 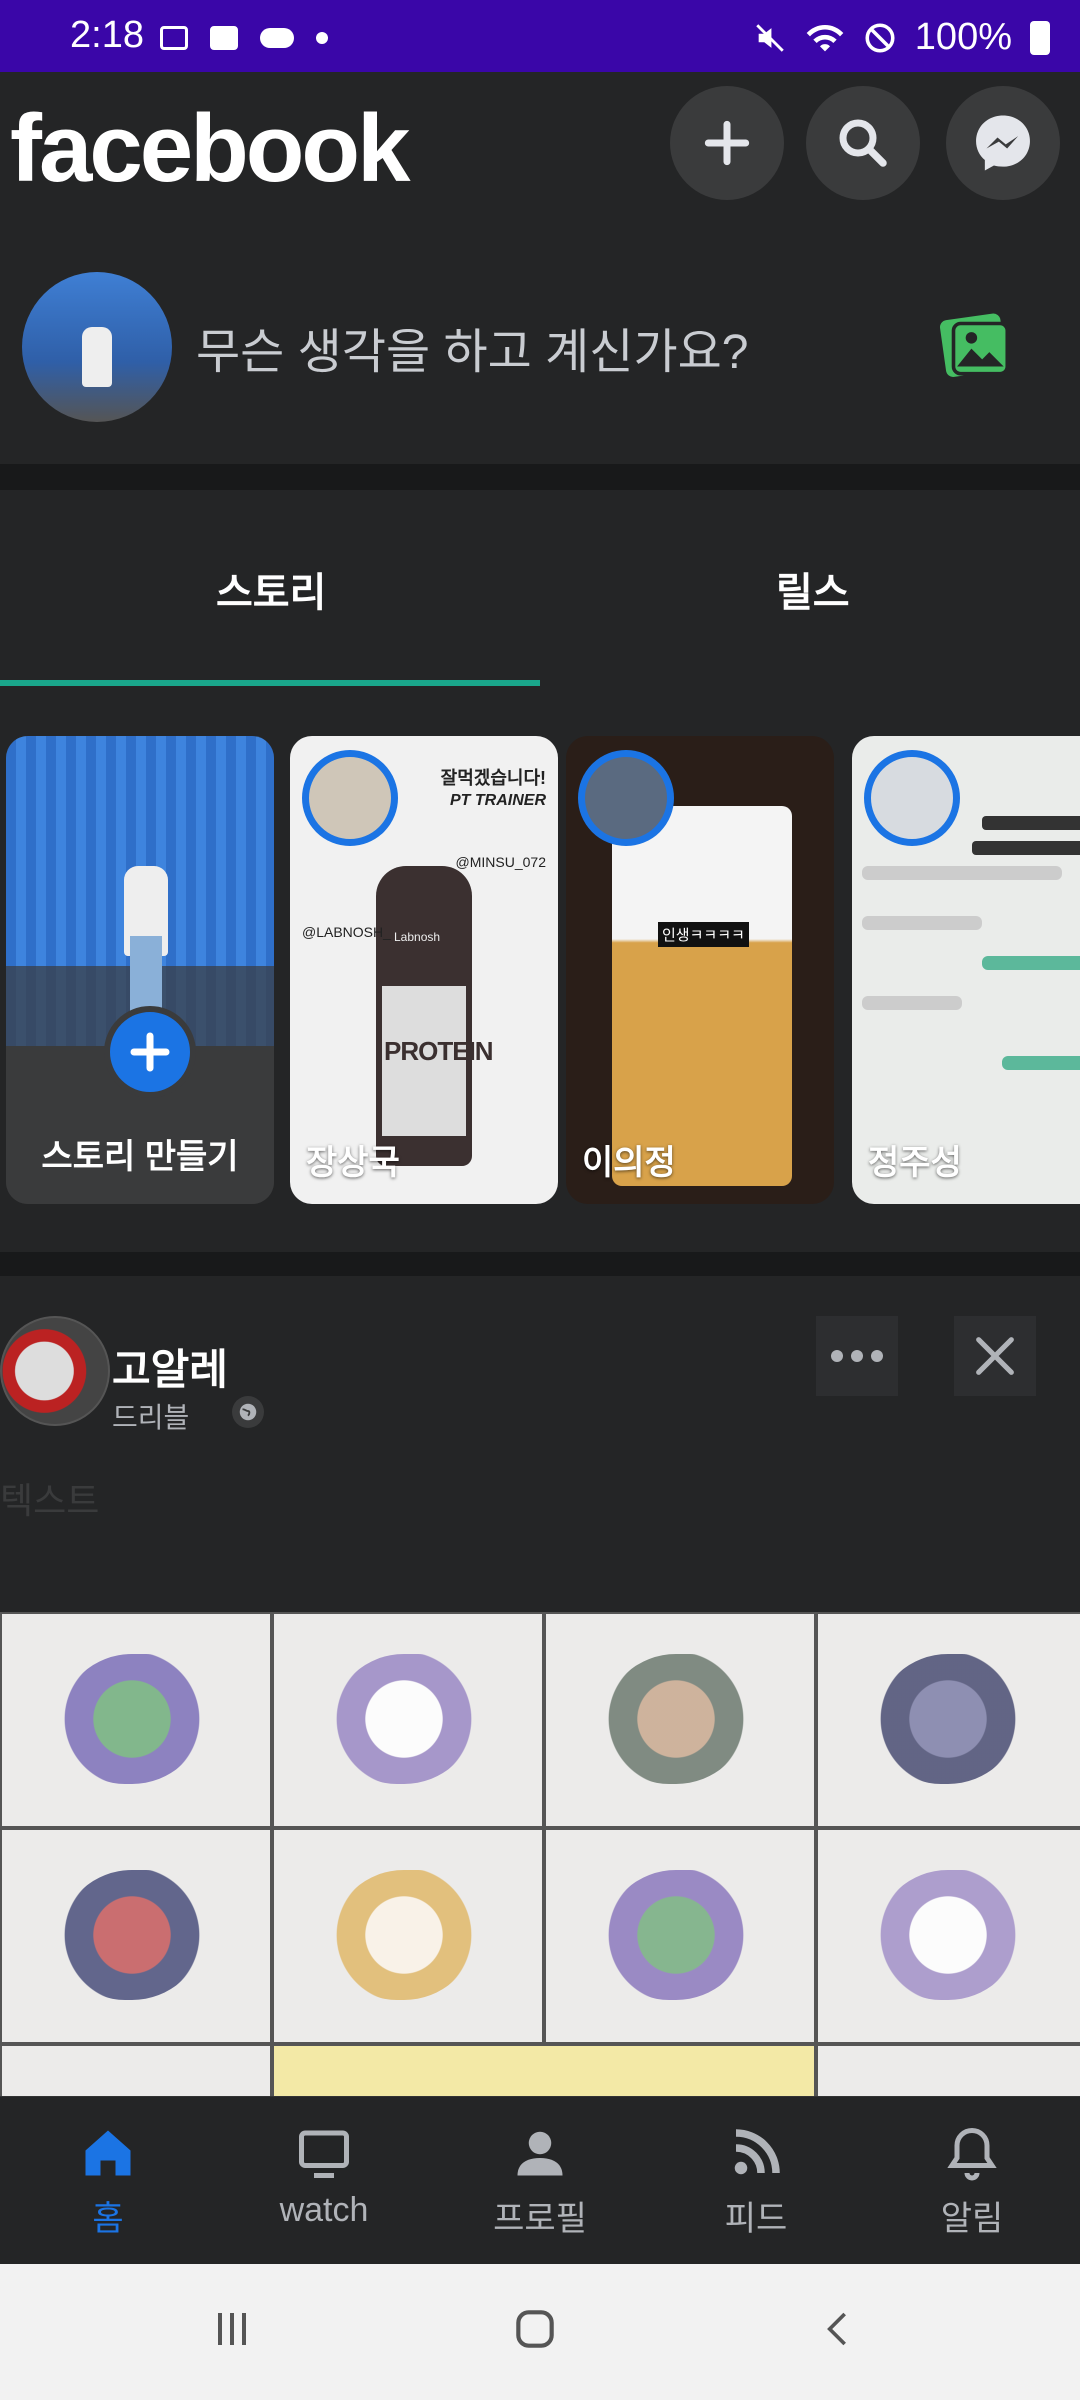 I want to click on close-icon, so click(x=995, y=1356).